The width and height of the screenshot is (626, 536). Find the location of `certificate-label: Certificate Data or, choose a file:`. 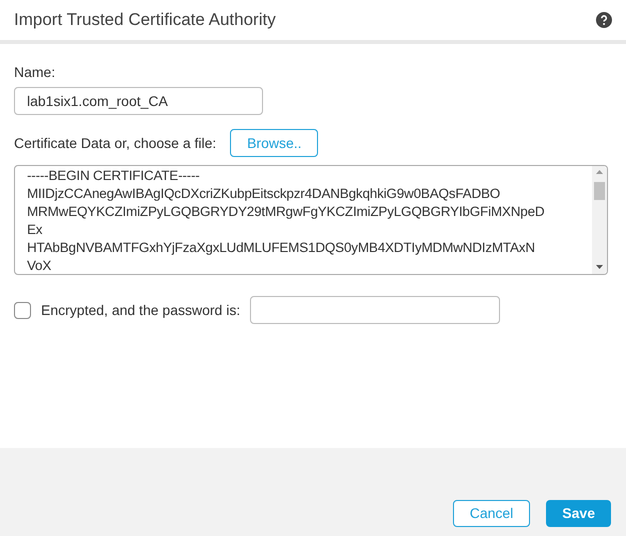

certificate-label: Certificate Data or, choose a file: is located at coordinates (115, 143).